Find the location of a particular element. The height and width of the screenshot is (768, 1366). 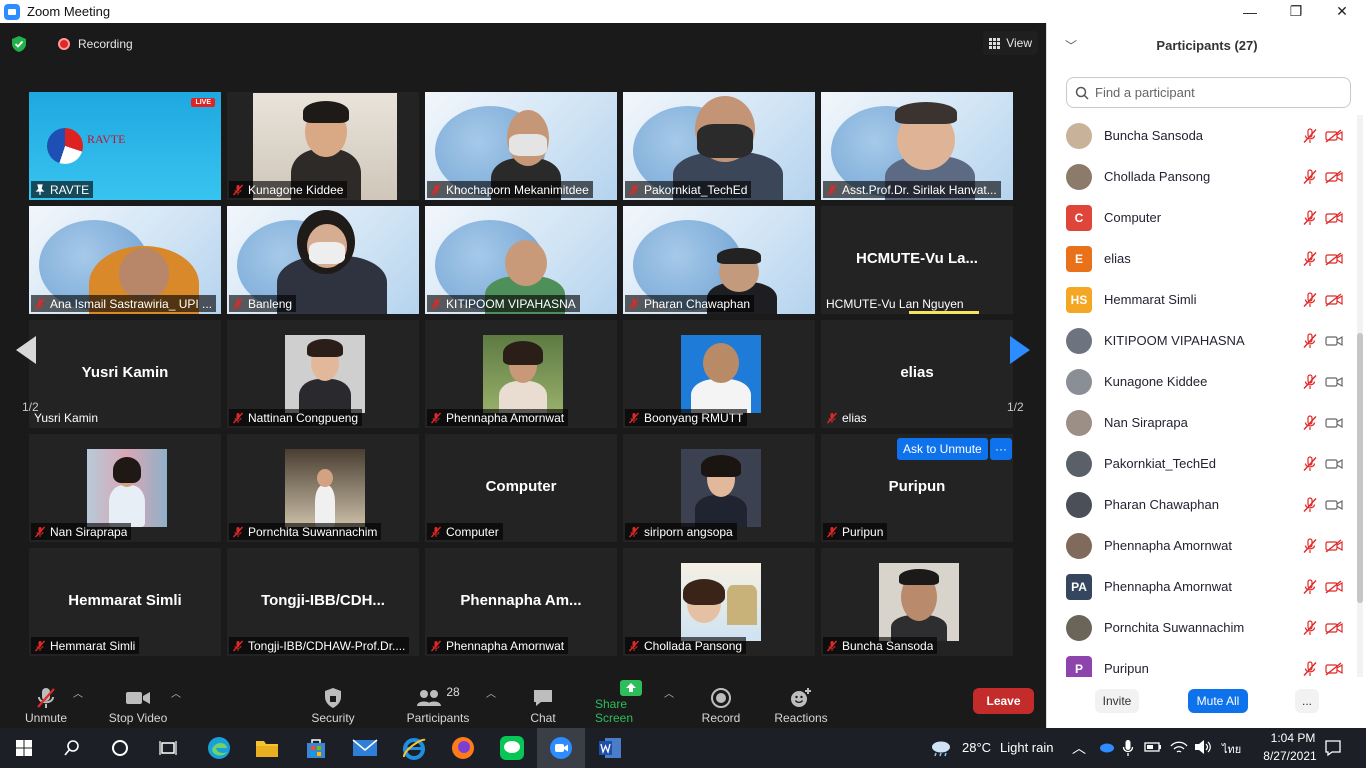

video-tile: Hemmarat Simli Hemmarat Simli is located at coordinates (125, 602).